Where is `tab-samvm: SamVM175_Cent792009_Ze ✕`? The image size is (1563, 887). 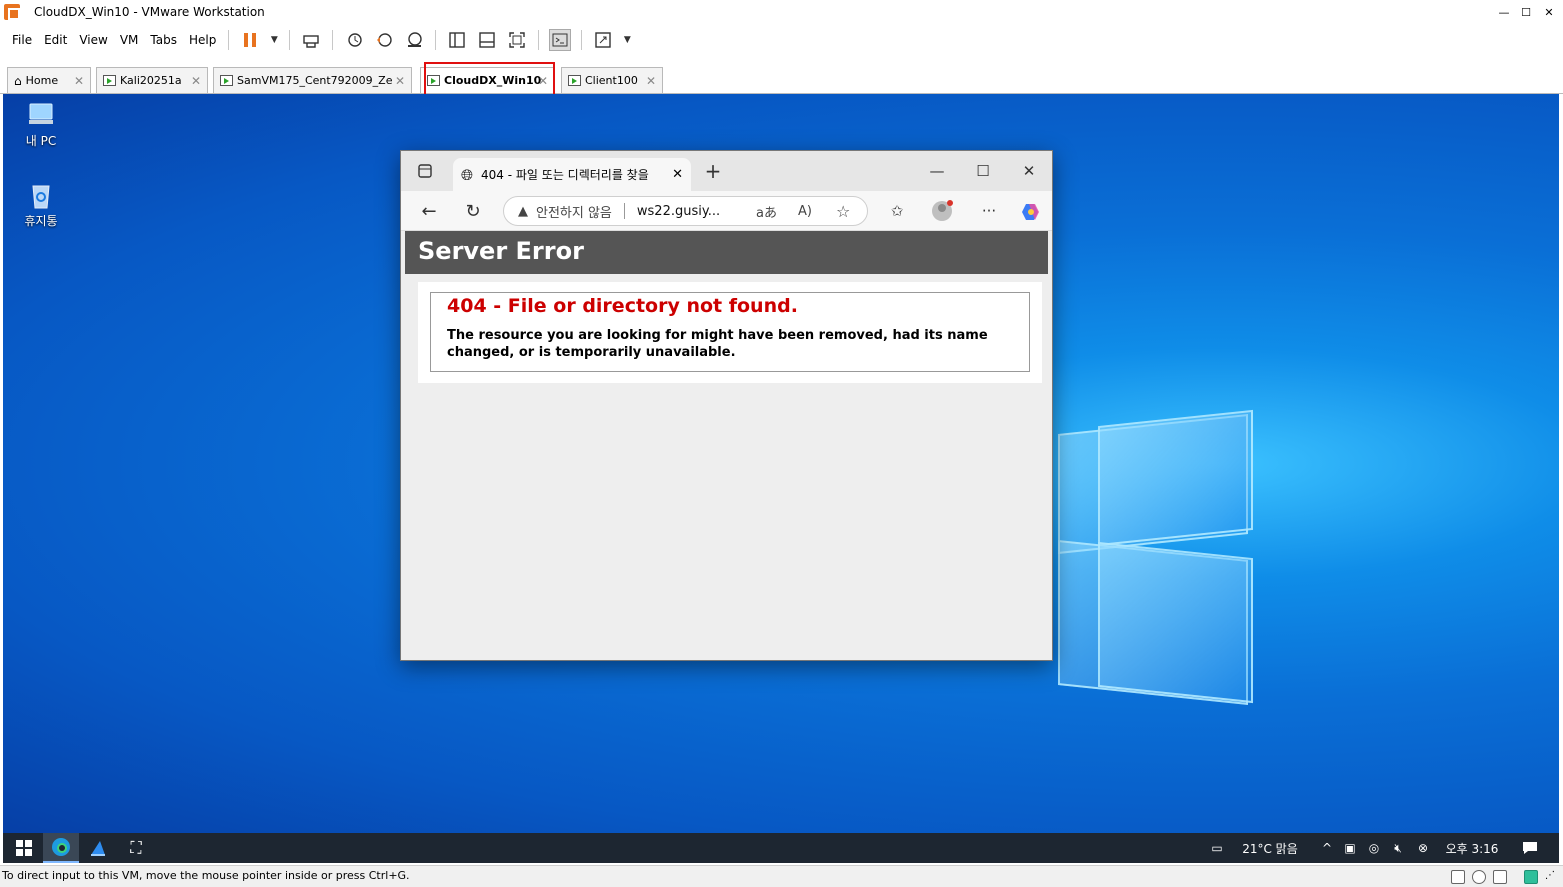 tab-samvm: SamVM175_Cent792009_Ze ✕ is located at coordinates (312, 80).